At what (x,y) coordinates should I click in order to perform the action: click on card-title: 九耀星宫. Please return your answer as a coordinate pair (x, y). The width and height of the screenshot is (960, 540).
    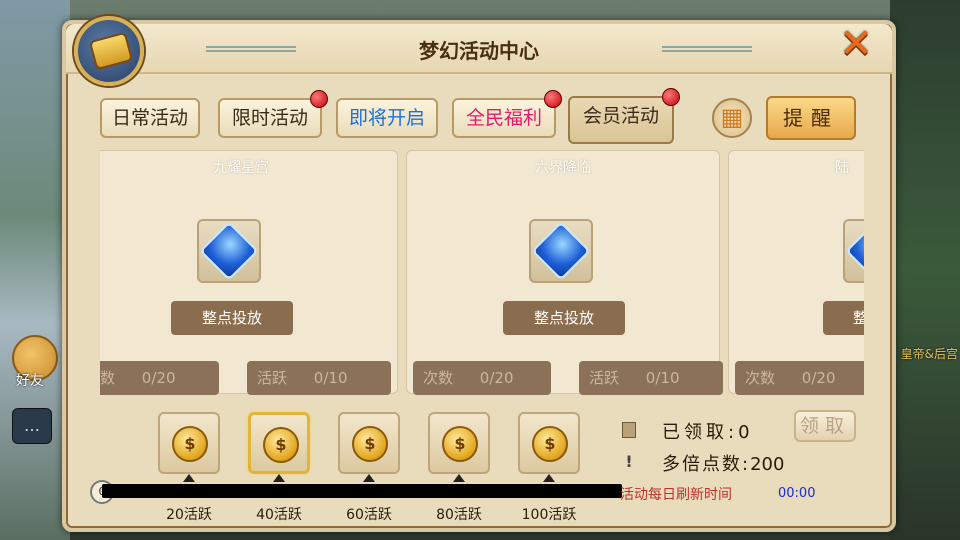
    Looking at the image, I should click on (241, 168).